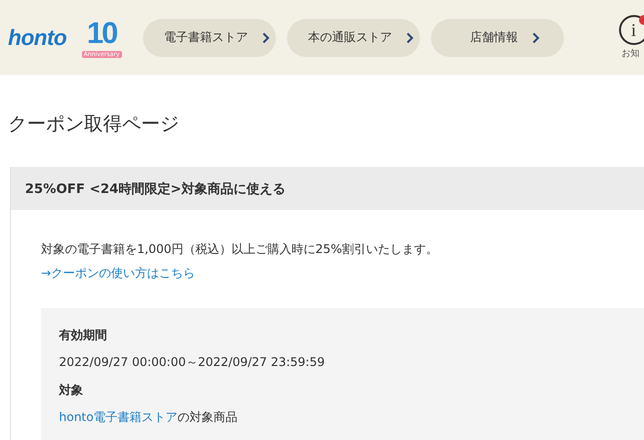 The height and width of the screenshot is (440, 644). Describe the element at coordinates (631, 53) in the screenshot. I see `notice-label: お知` at that location.